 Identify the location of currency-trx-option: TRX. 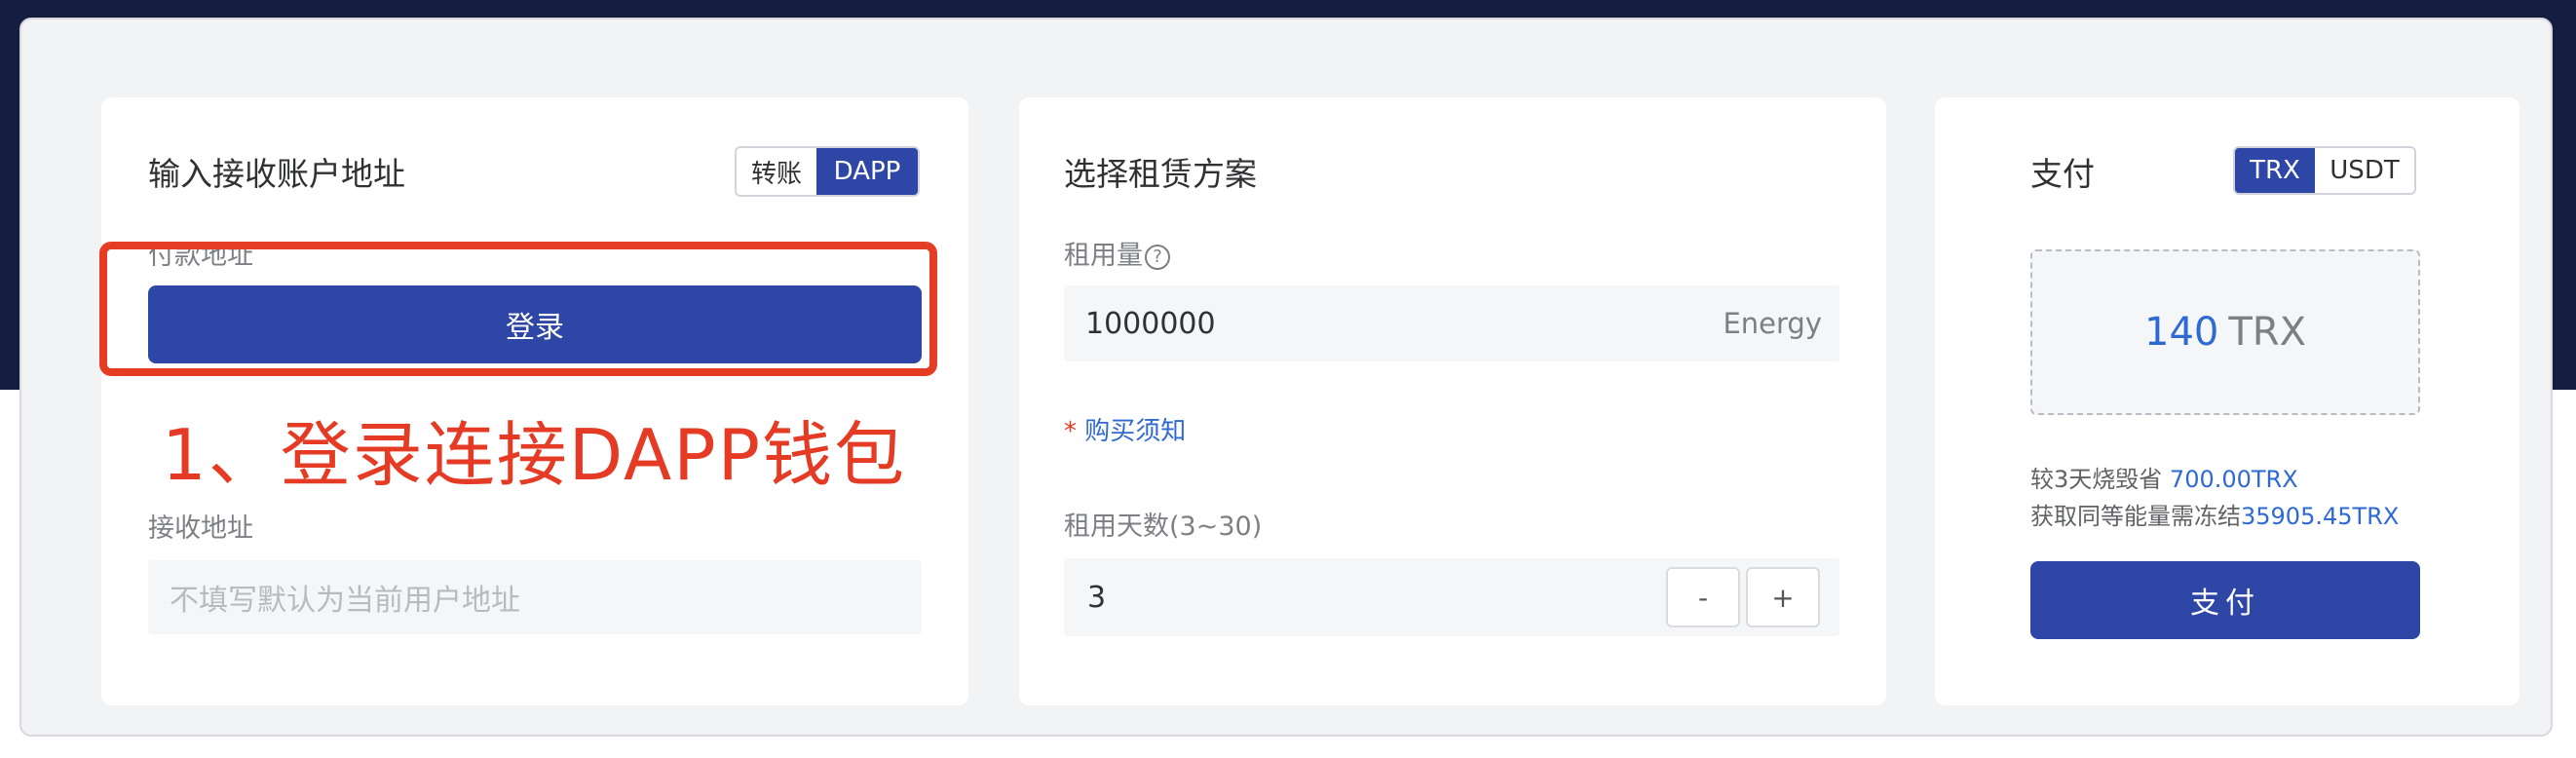
(2275, 170).